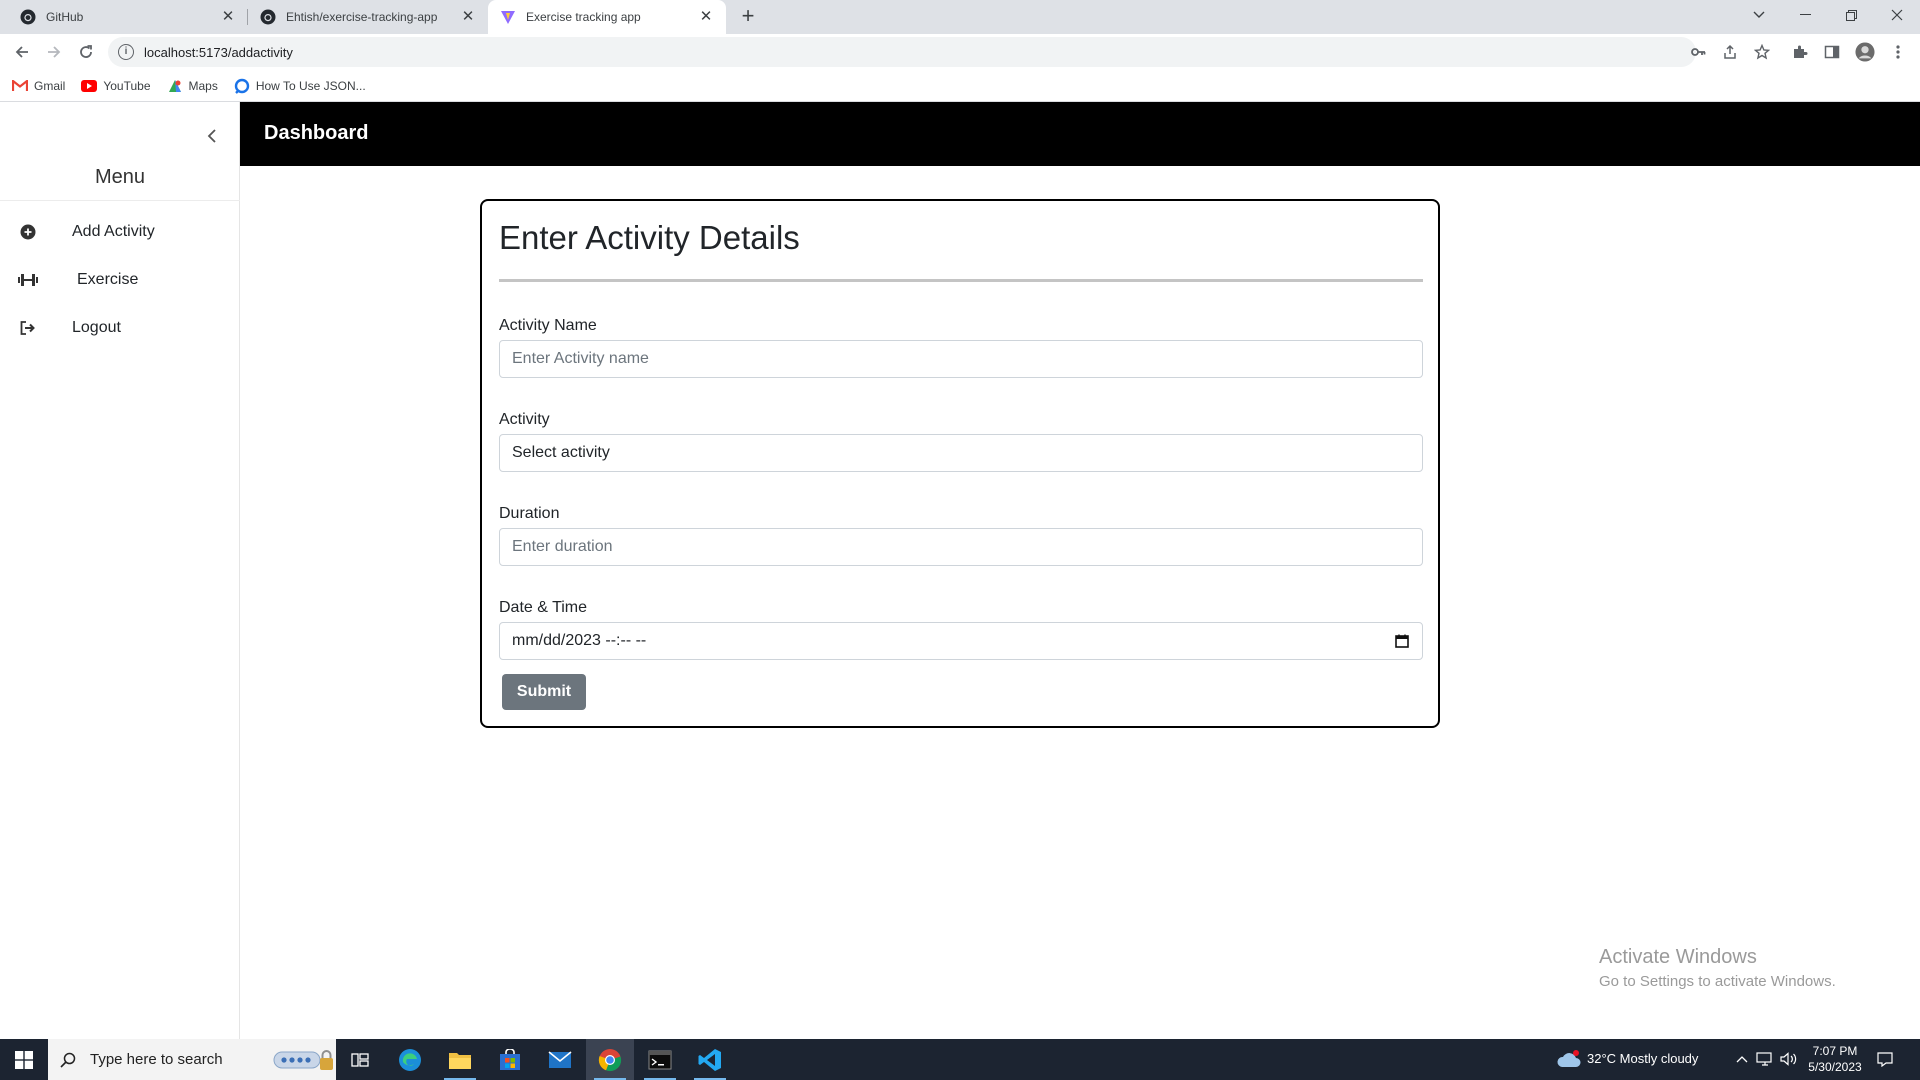 The height and width of the screenshot is (1080, 1920). I want to click on browser-toolbar: i localhost:5173/addactivity, so click(960, 52).